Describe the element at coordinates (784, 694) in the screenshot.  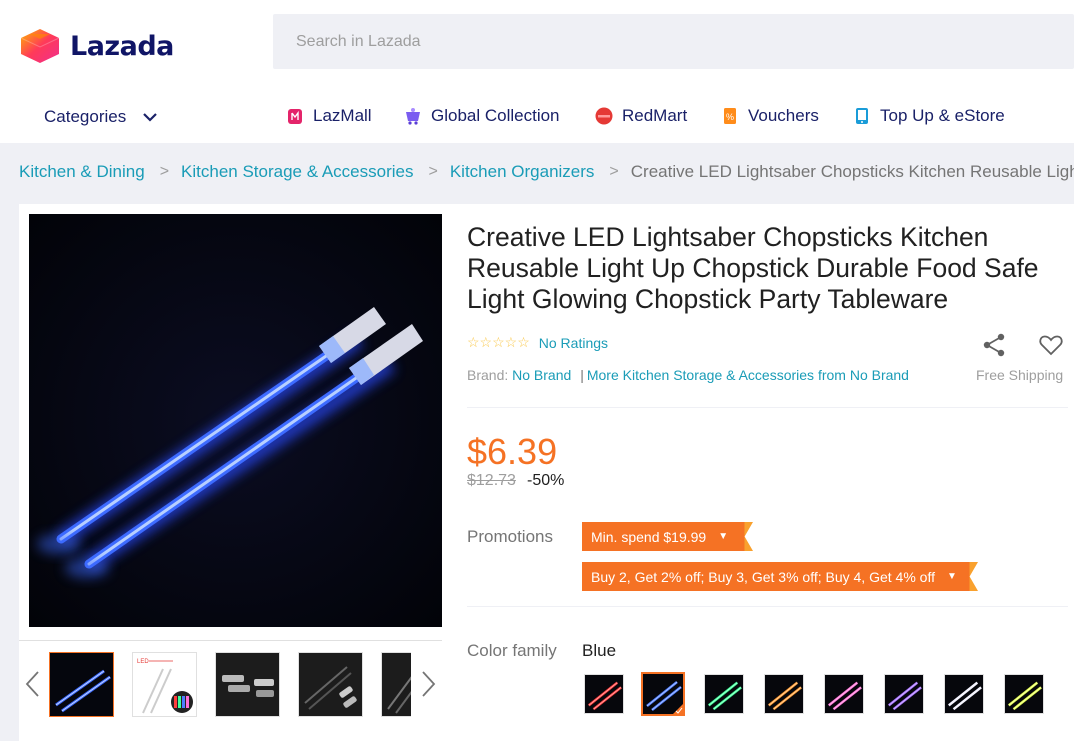
I see `color-swatch-orange` at that location.